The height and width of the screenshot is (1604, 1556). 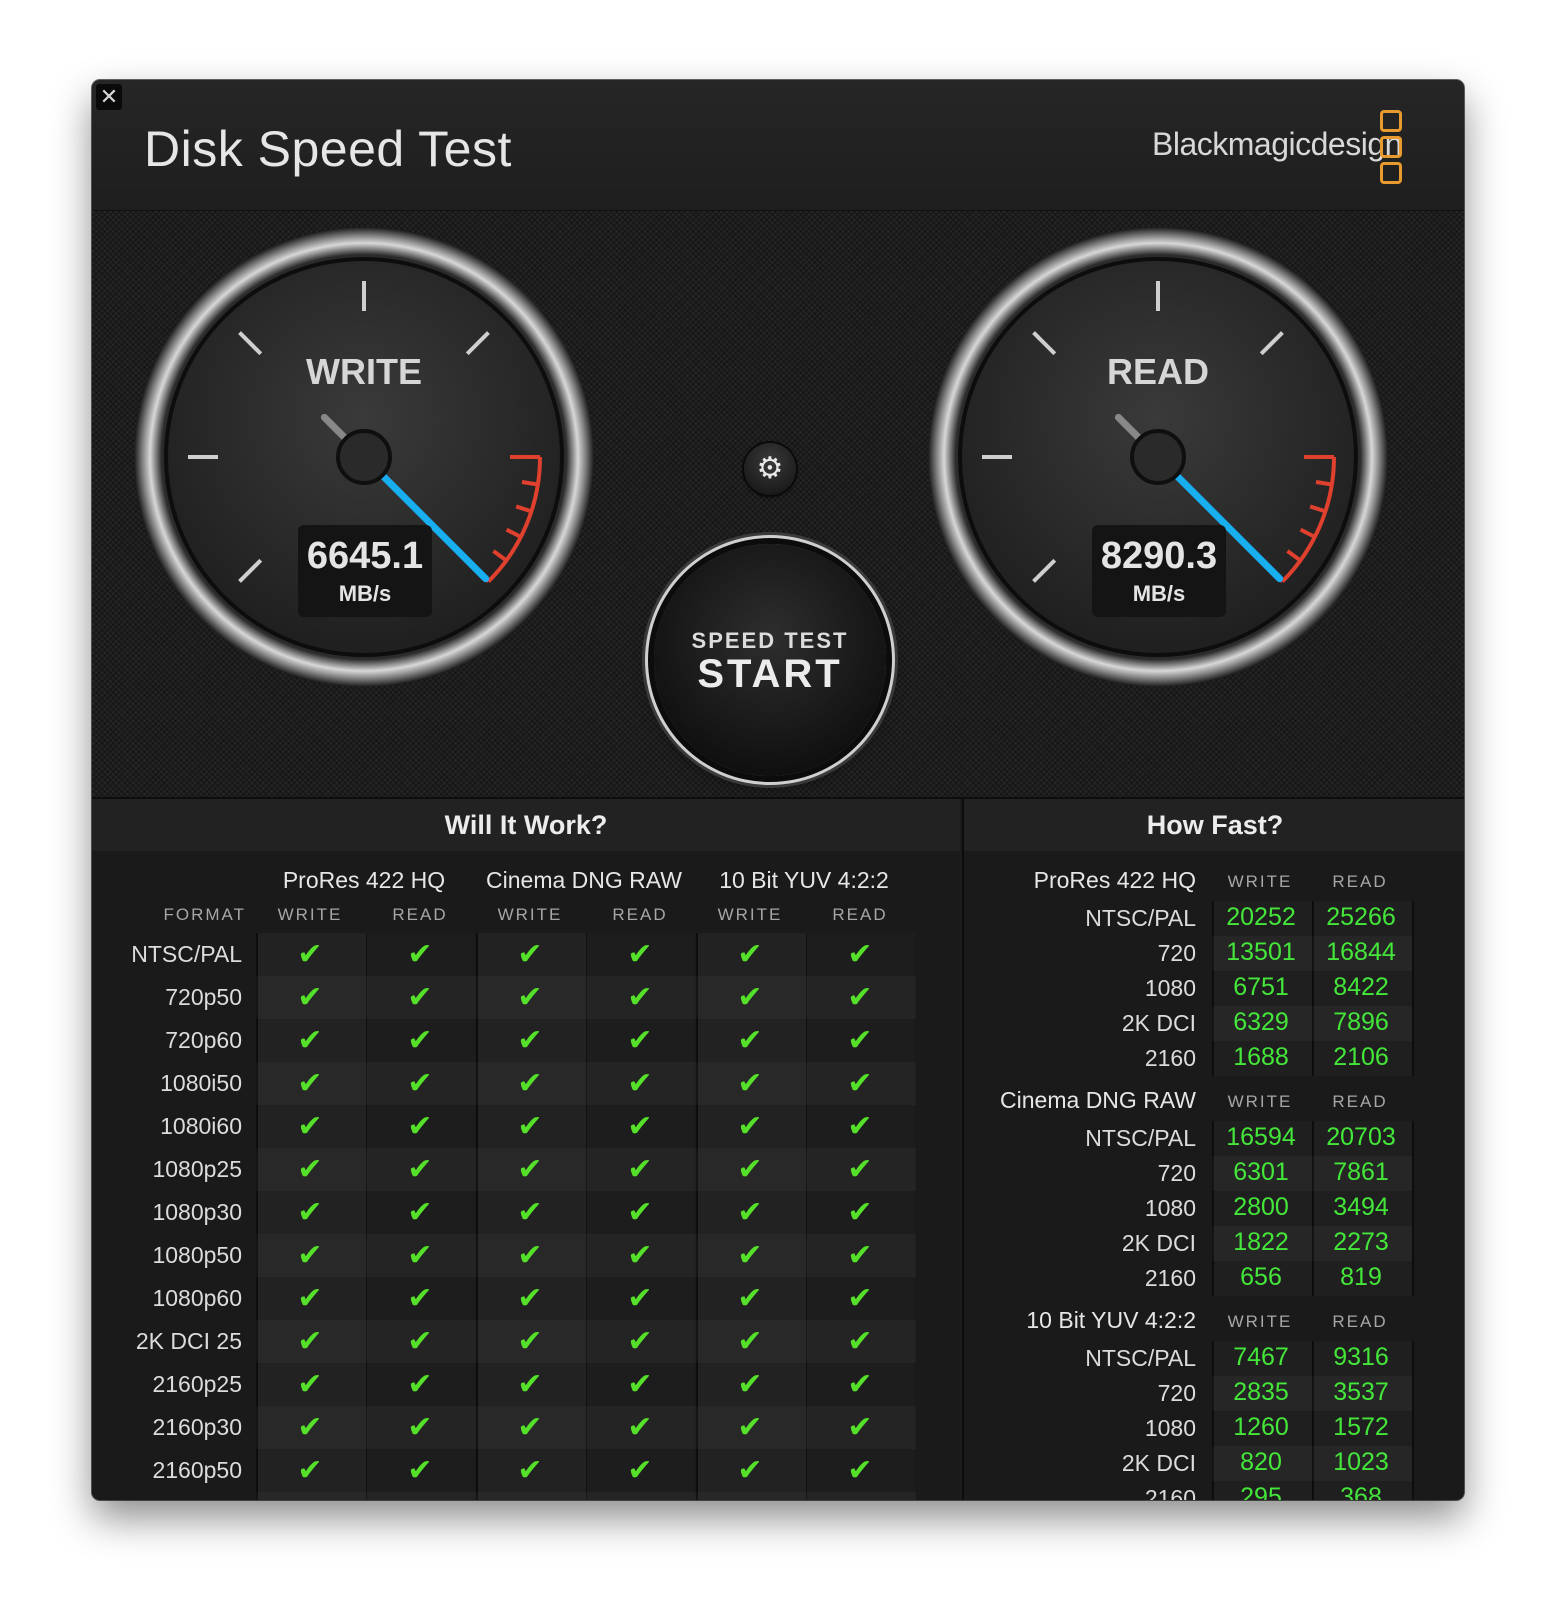 I want to click on how-fast-read-value: 2273, so click(x=1361, y=1242).